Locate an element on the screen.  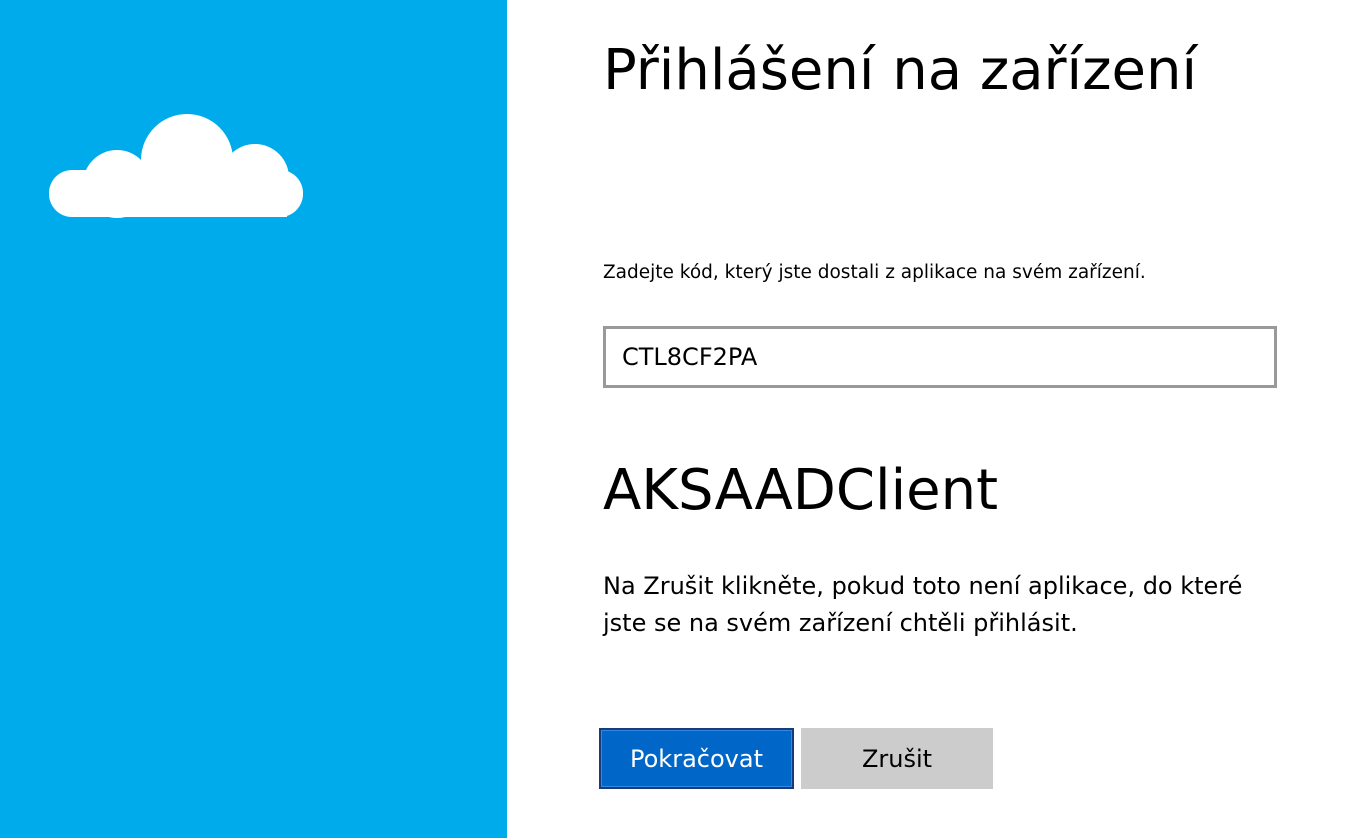
cancel-button: Zrušit is located at coordinates (897, 758).